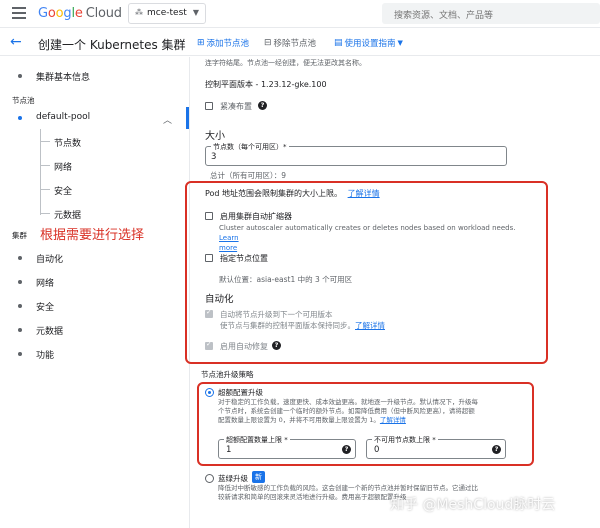 This screenshot has height=528, width=600. I want to click on settings-guide-button: ▤ 使用设置指南 ▼, so click(368, 43).